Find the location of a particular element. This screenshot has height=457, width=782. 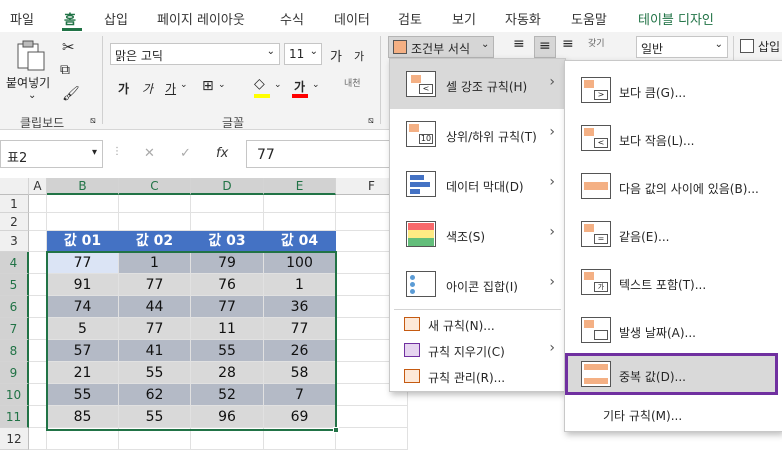

tab-page-layout: 페이지 레이아웃 is located at coordinates (201, 18).